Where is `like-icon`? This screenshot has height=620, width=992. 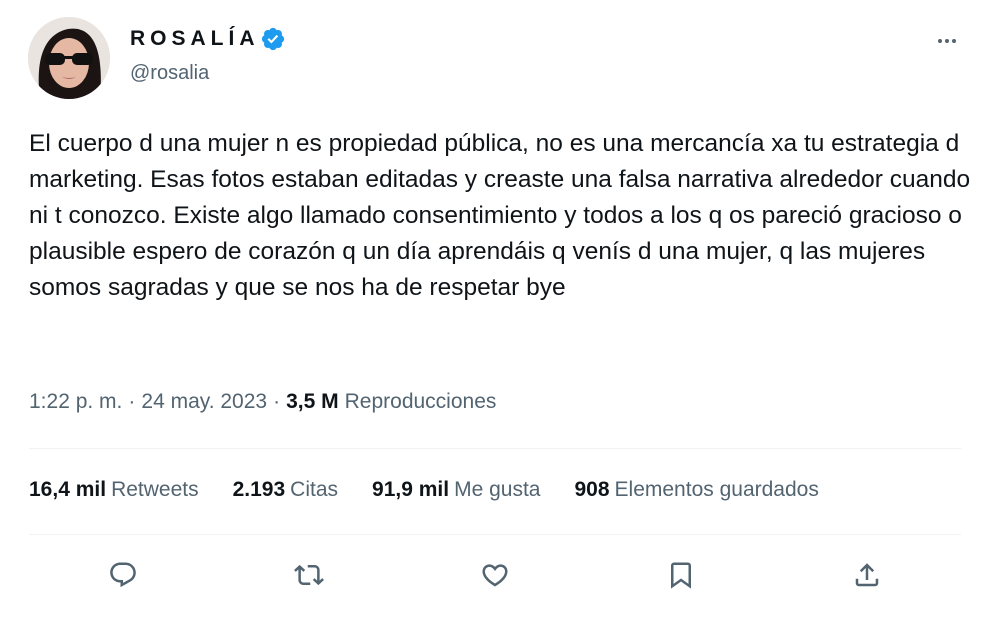 like-icon is located at coordinates (495, 575).